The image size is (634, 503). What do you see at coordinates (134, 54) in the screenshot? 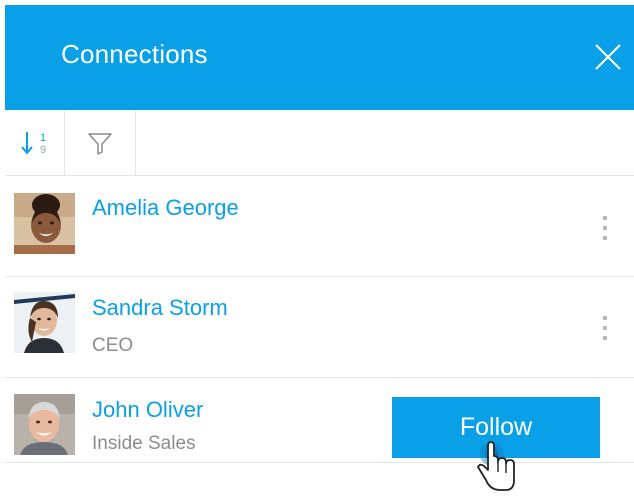
I see `panel-title: Connections` at bounding box center [134, 54].